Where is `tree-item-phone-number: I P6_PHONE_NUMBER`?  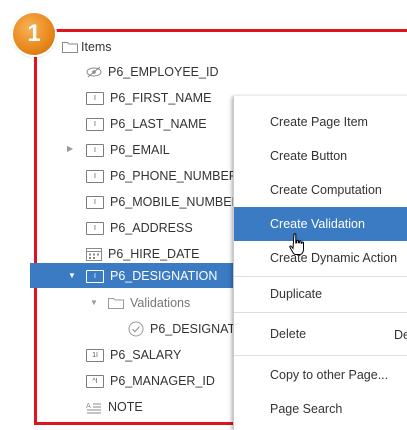
tree-item-phone-number: I P6_PHONE_NUMBER is located at coordinates (162, 176).